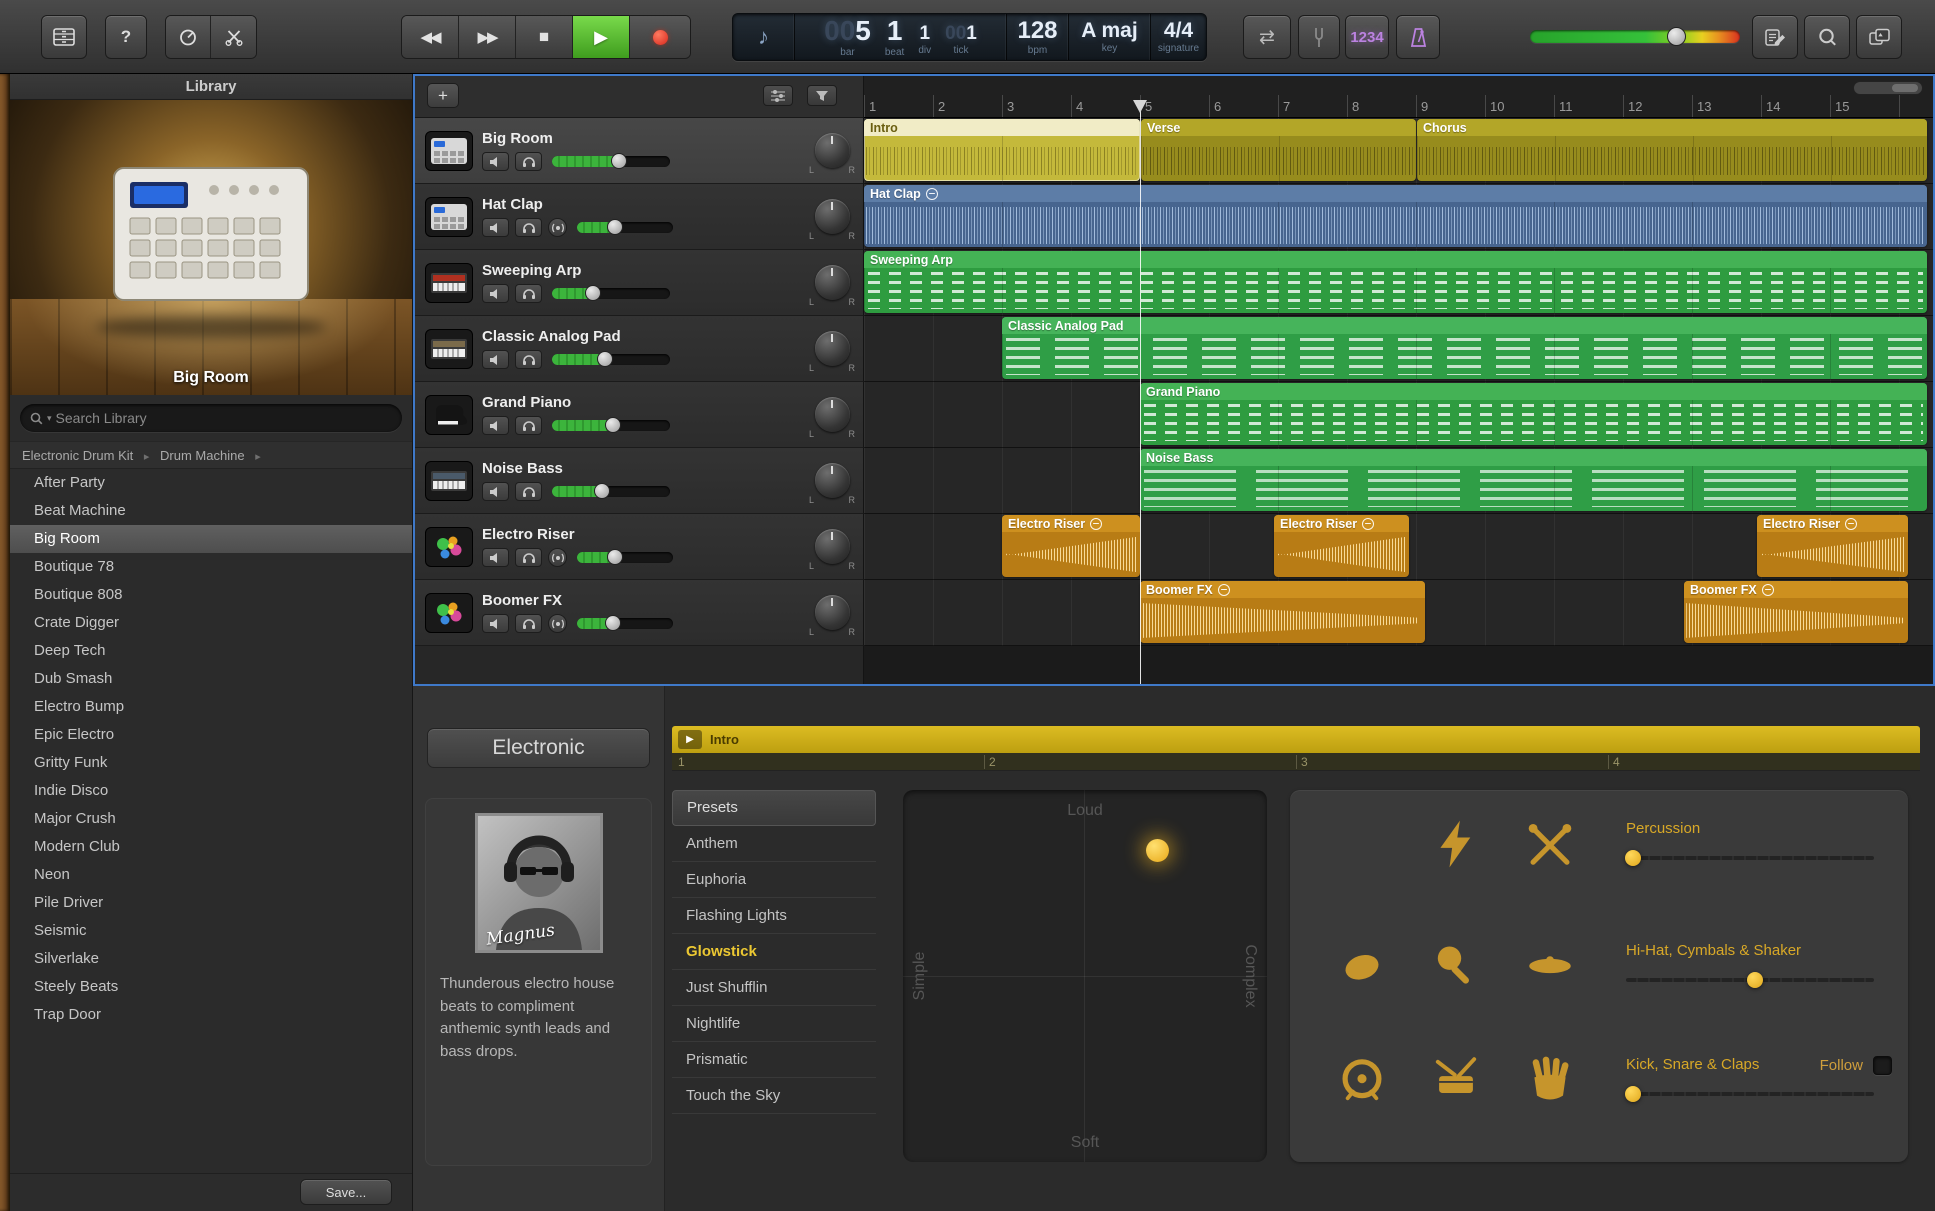 The height and width of the screenshot is (1211, 1935). I want to click on patch-list-item: After Party, so click(211, 483).